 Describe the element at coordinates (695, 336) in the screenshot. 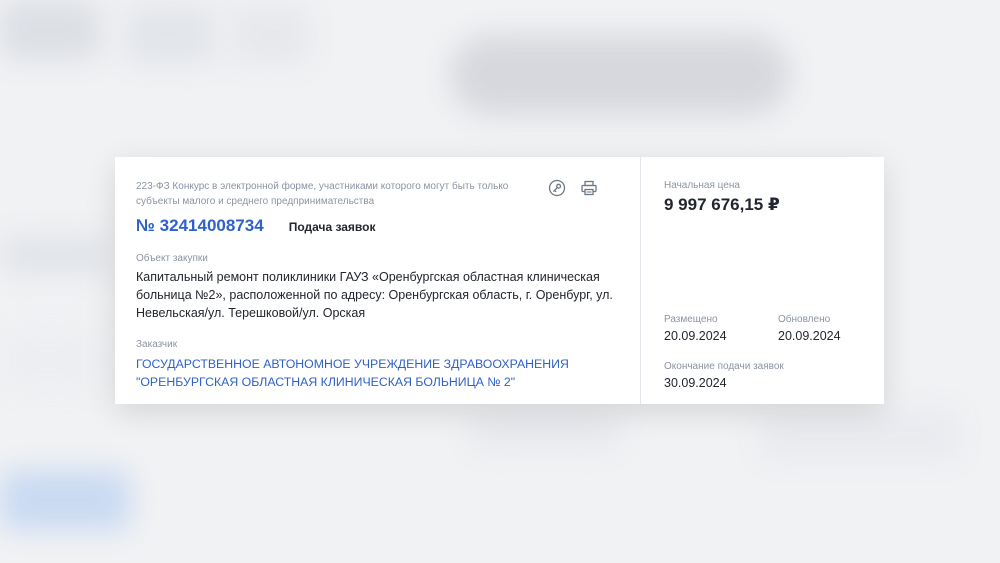

I see `placed-date: 20.09.2024` at that location.